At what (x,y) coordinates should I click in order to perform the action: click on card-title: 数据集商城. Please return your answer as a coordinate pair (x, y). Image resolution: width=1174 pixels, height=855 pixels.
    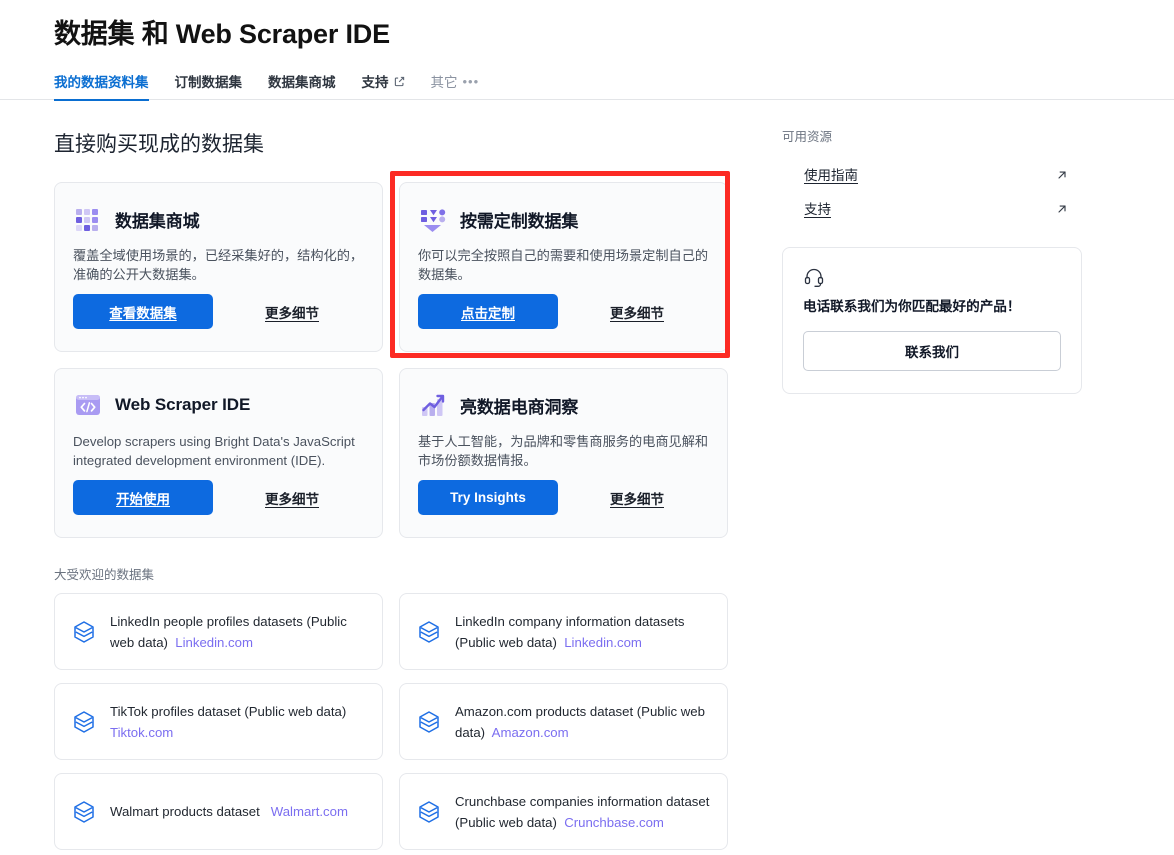
    Looking at the image, I should click on (157, 221).